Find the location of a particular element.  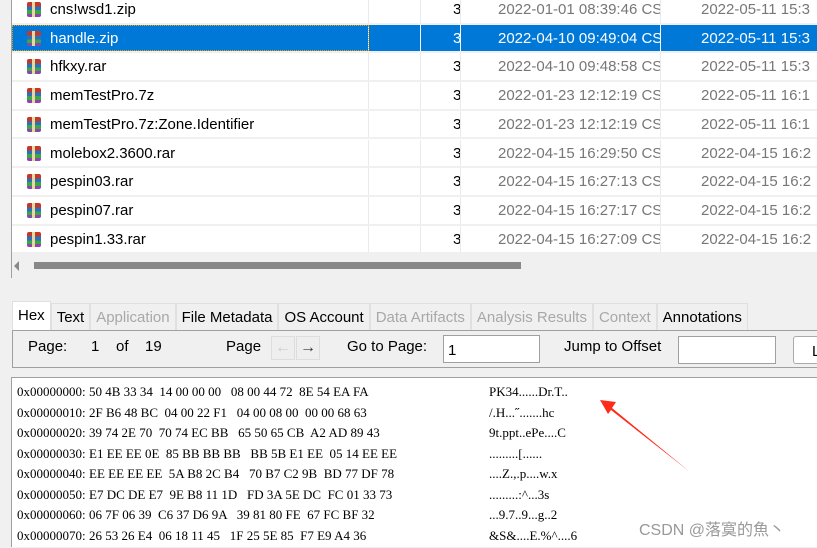

red-arrow-annotation is located at coordinates (645, 436).